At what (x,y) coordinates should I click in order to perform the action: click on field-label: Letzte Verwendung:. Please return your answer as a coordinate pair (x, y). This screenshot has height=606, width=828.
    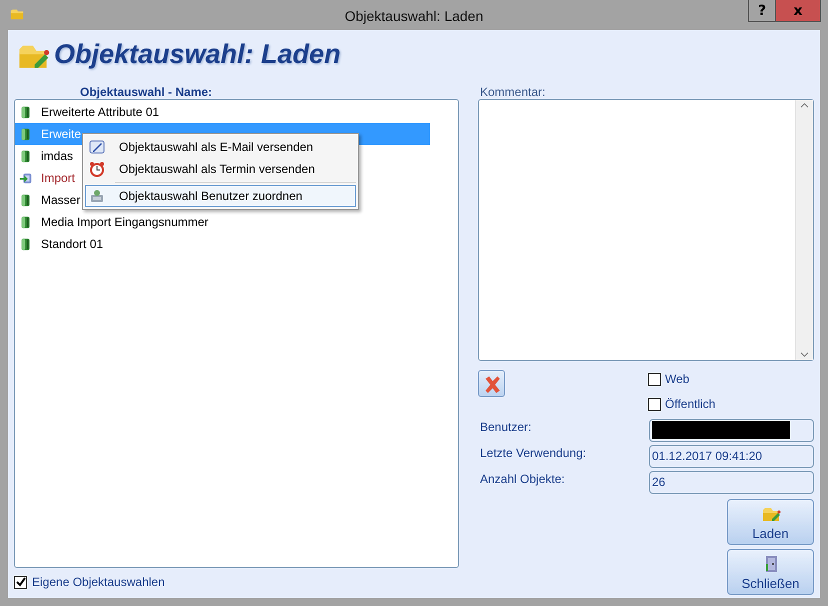
    Looking at the image, I should click on (534, 453).